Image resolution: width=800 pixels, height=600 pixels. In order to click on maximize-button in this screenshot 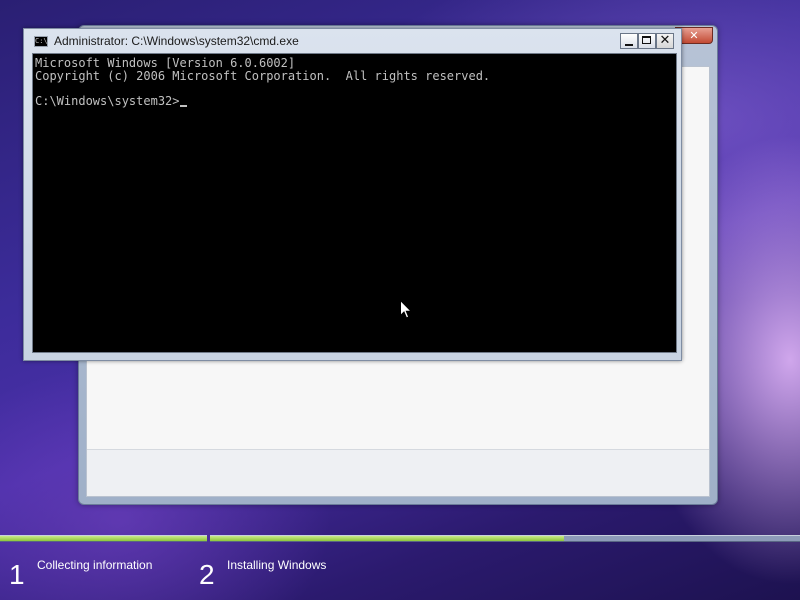, I will do `click(647, 41)`.